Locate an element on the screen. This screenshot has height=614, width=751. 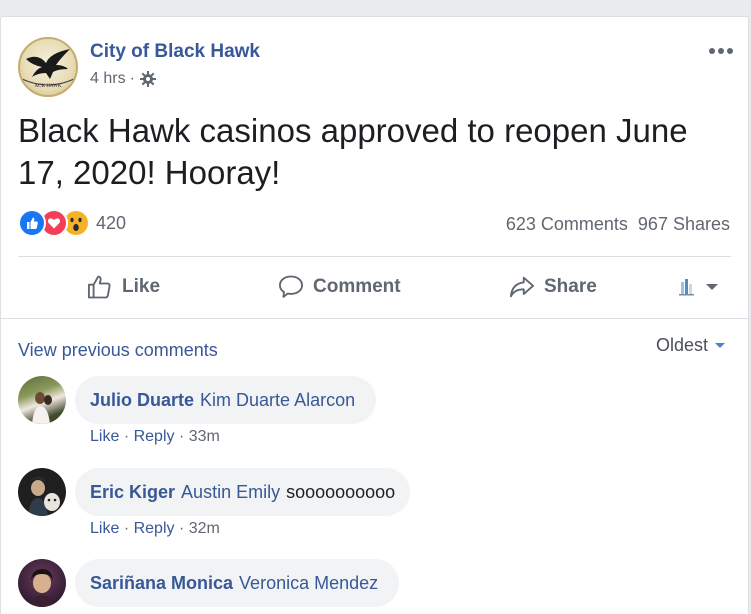
comments-count-link: 623 Comments is located at coordinates (567, 224).